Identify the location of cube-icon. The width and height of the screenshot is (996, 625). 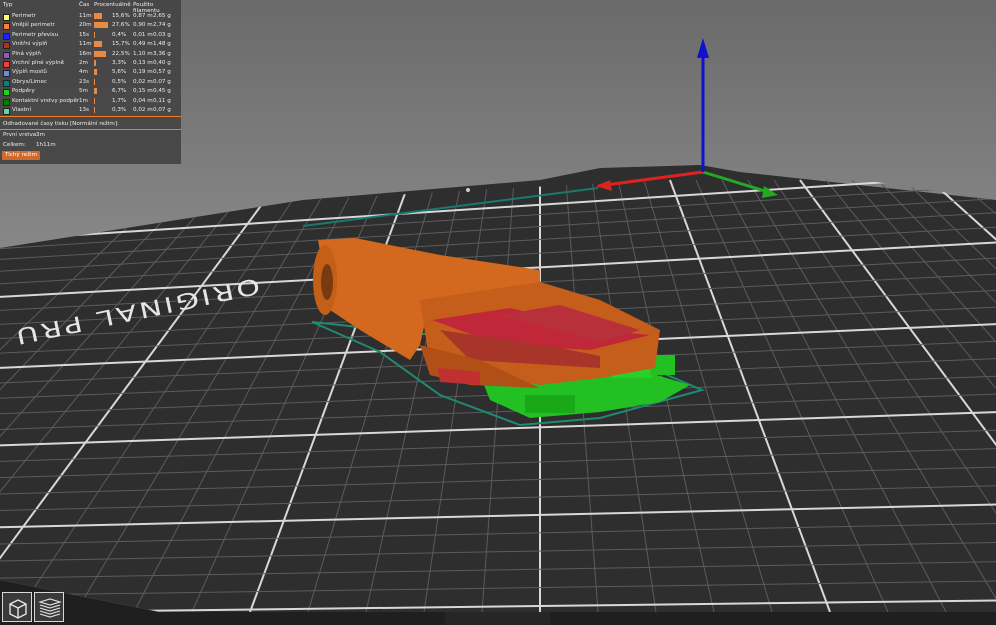
(18, 609).